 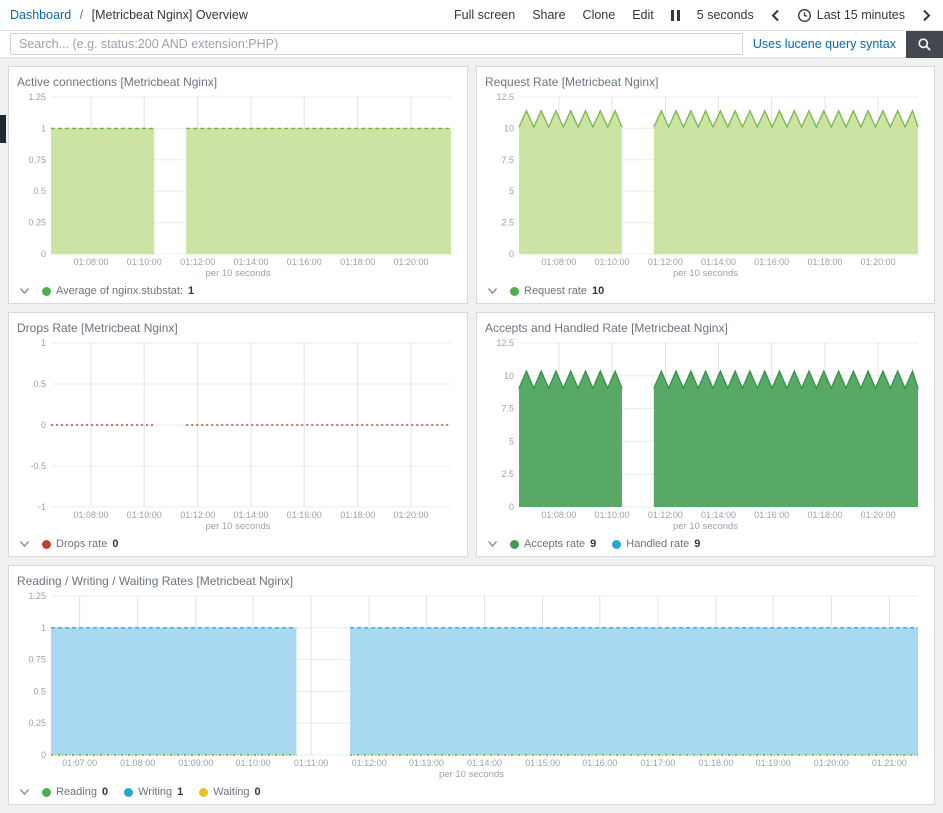 I want to click on legend-label: Writing, so click(x=155, y=792).